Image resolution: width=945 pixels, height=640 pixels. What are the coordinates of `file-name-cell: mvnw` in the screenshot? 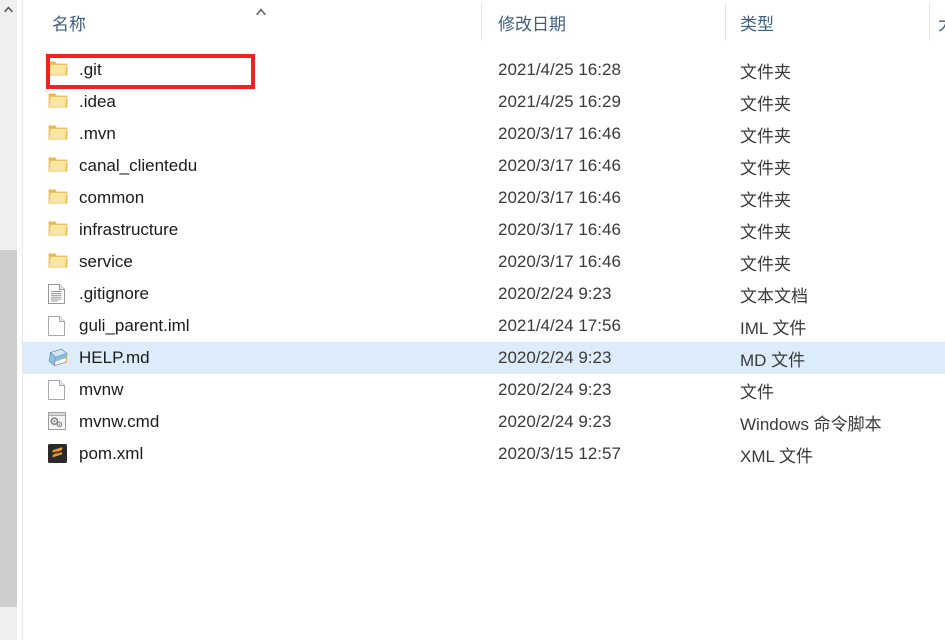 It's located at (73, 390).